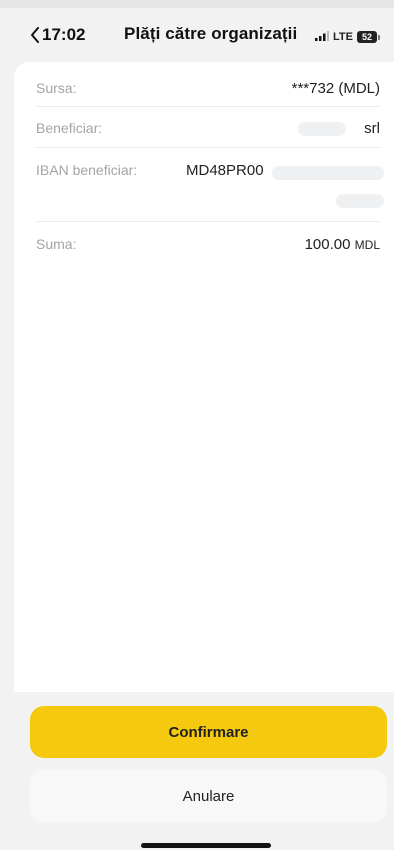 Image resolution: width=394 pixels, height=850 pixels. What do you see at coordinates (35, 35) in the screenshot?
I see `chevron-left-icon` at bounding box center [35, 35].